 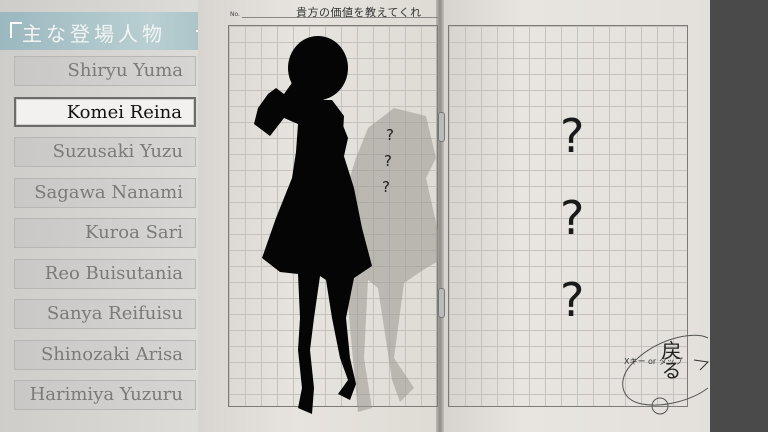 I want to click on character-item-komei-reina: Komei Reina, so click(x=105, y=111).